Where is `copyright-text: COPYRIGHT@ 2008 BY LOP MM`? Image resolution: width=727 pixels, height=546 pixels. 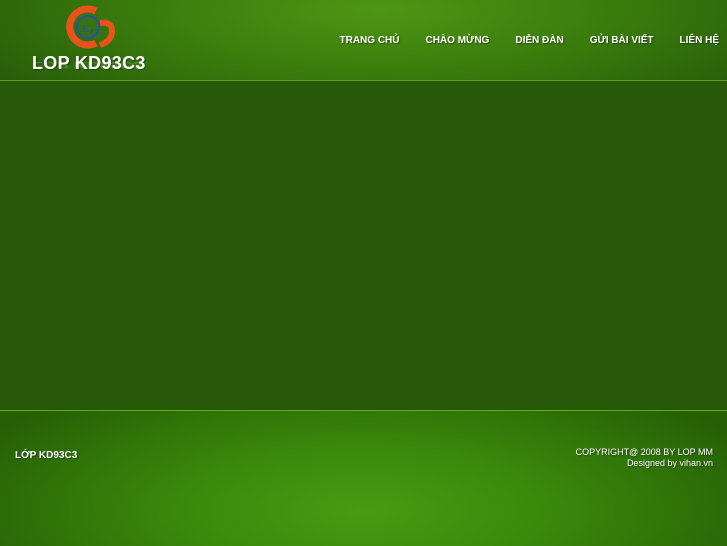
copyright-text: COPYRIGHT@ 2008 BY LOP MM is located at coordinates (644, 452).